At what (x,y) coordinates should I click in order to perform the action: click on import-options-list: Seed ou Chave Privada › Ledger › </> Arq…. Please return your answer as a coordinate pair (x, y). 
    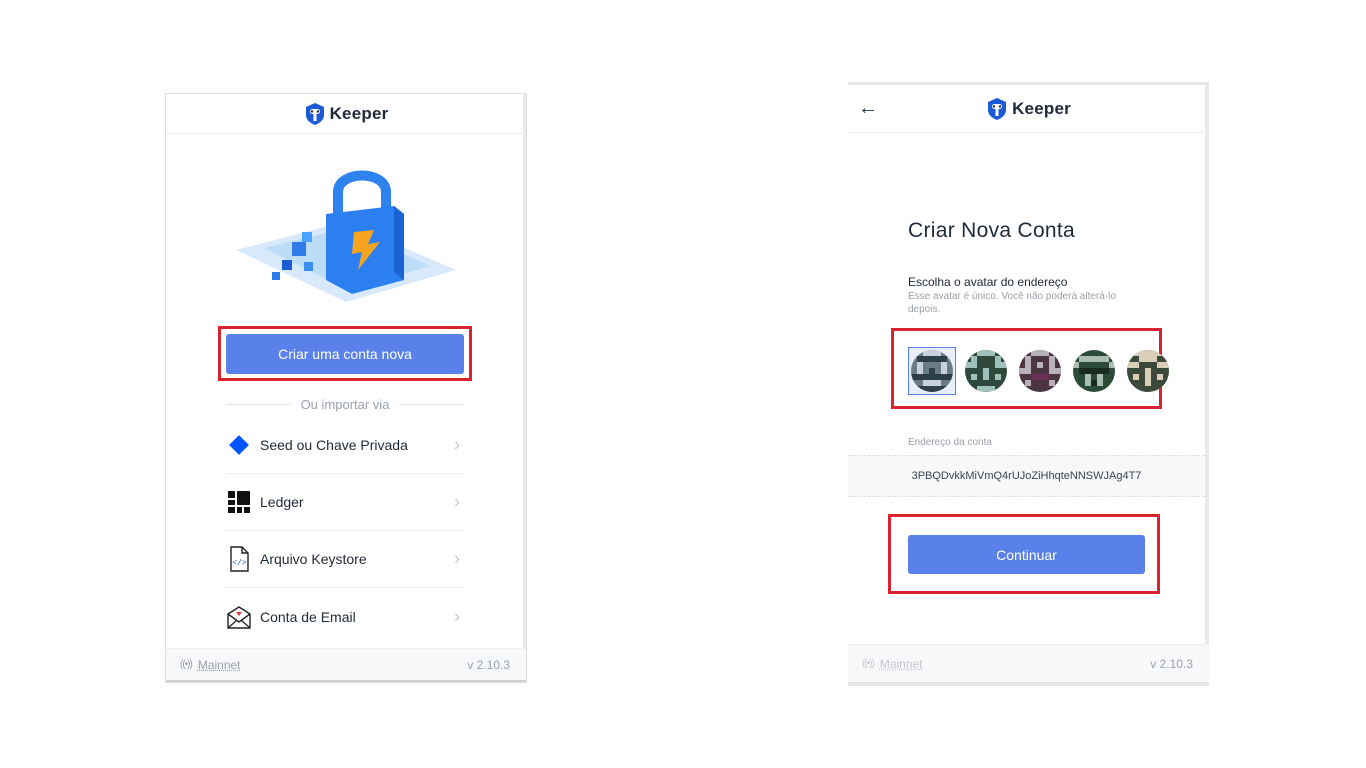
    Looking at the image, I should click on (345, 531).